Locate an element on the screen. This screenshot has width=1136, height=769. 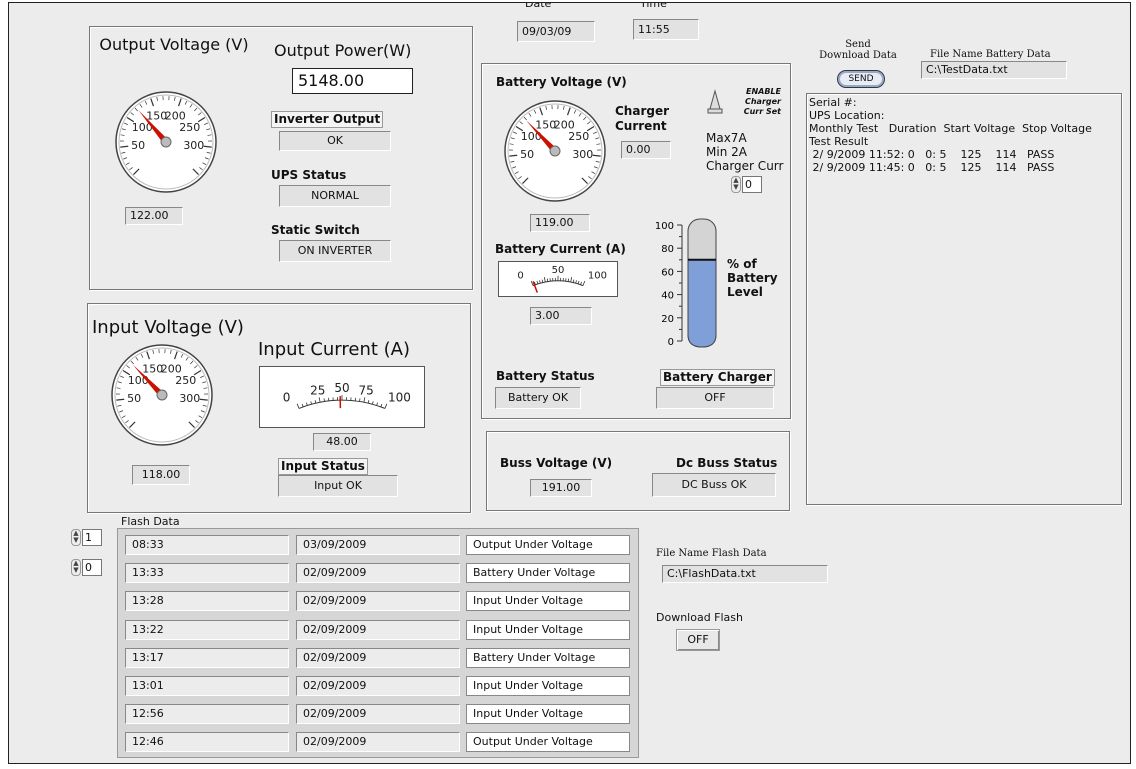
buss-voltage-label: Buss Voltage (V) is located at coordinates (556, 463).